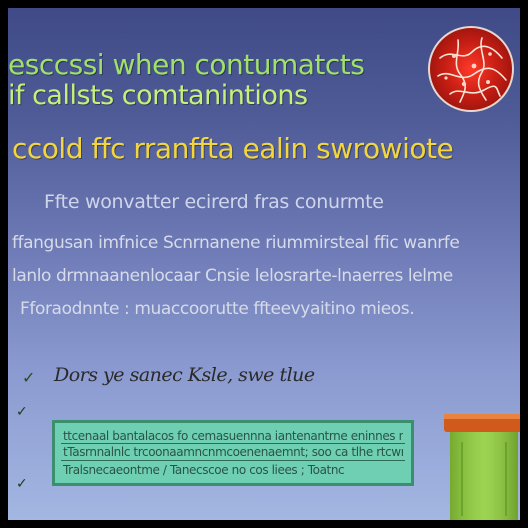 The height and width of the screenshot is (528, 528). What do you see at coordinates (184, 375) in the screenshot?
I see `handwritten-note: Dors ye sanec Ksle, swe tlue` at bounding box center [184, 375].